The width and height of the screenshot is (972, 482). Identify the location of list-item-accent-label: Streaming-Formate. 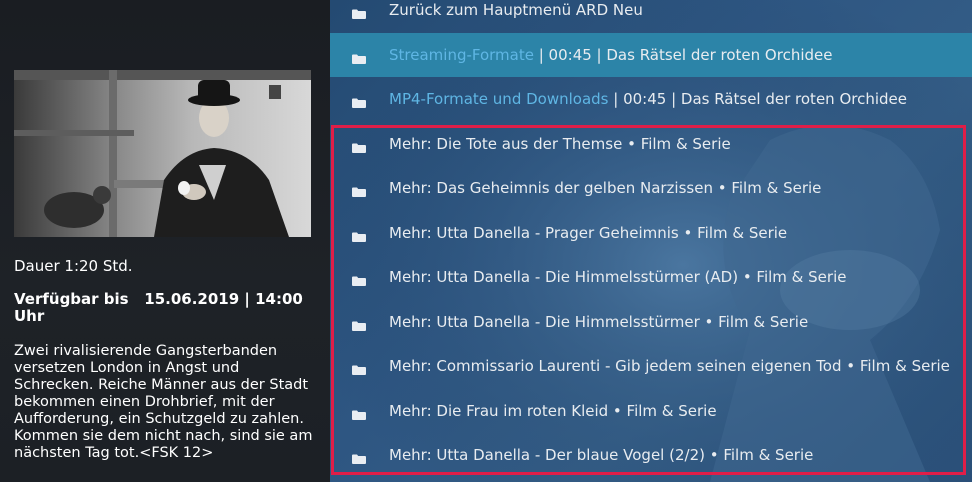
(461, 54).